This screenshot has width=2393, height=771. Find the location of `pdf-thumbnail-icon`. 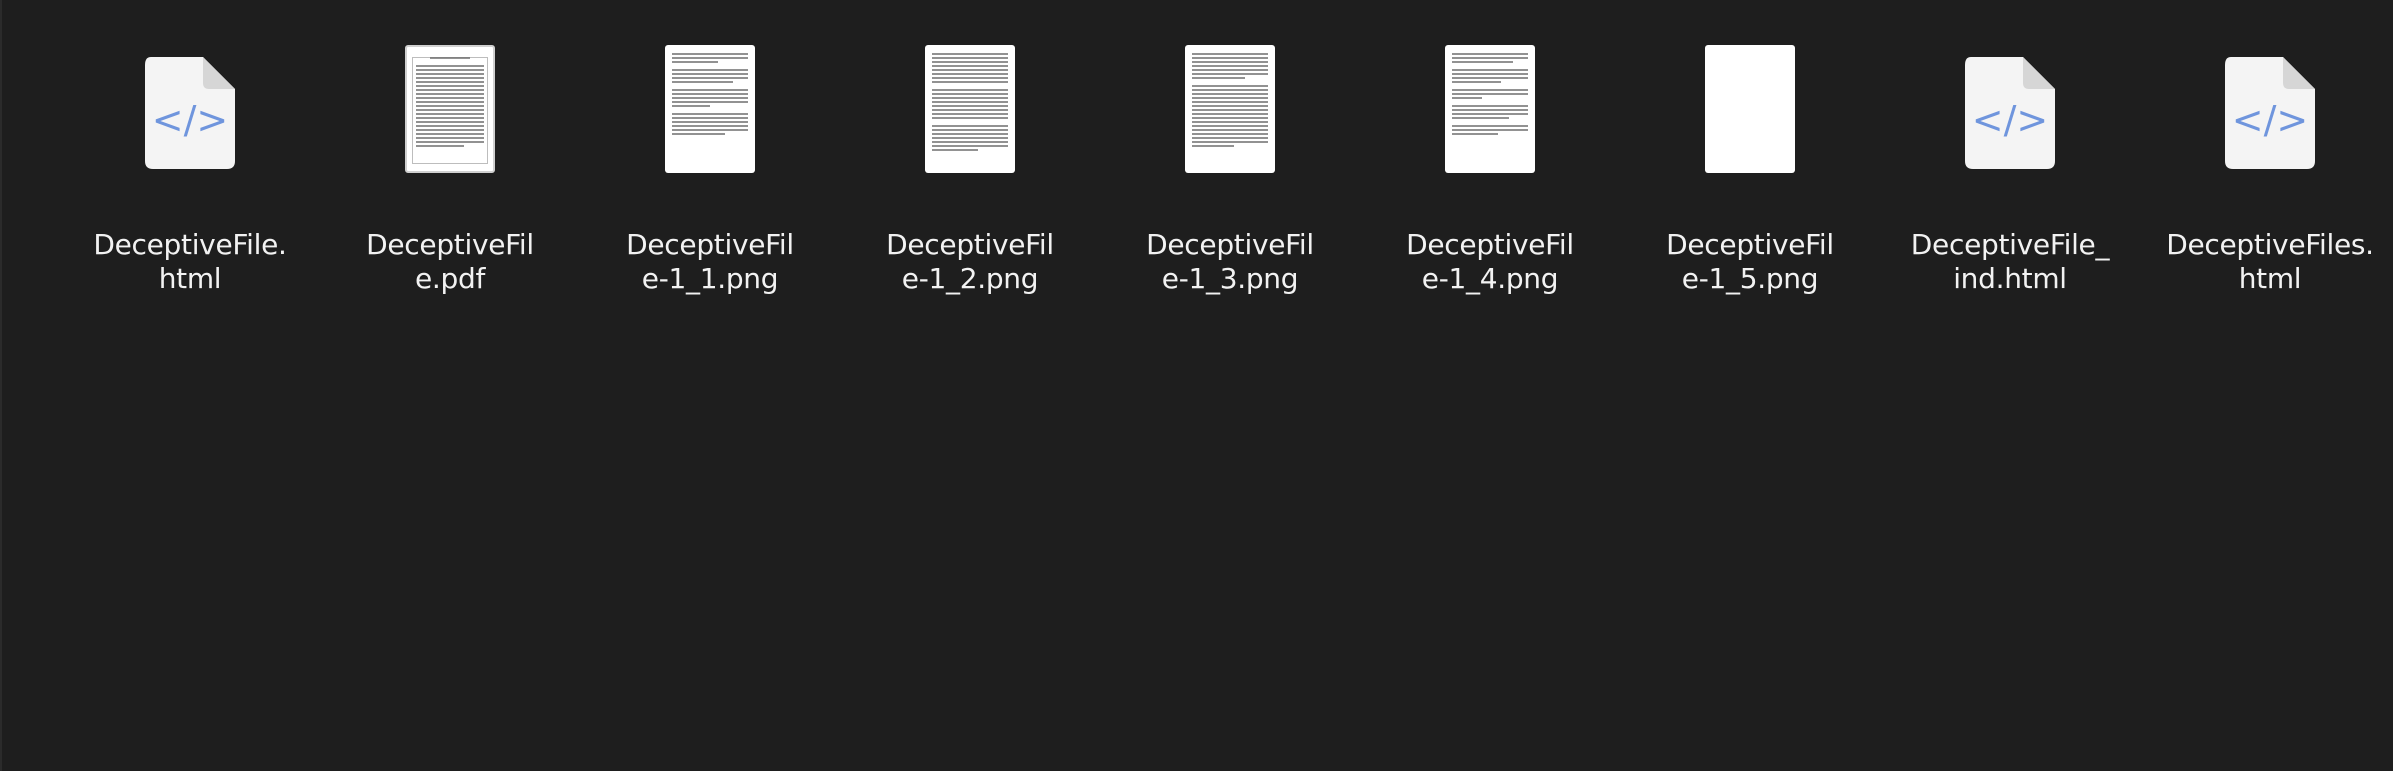

pdf-thumbnail-icon is located at coordinates (450, 109).